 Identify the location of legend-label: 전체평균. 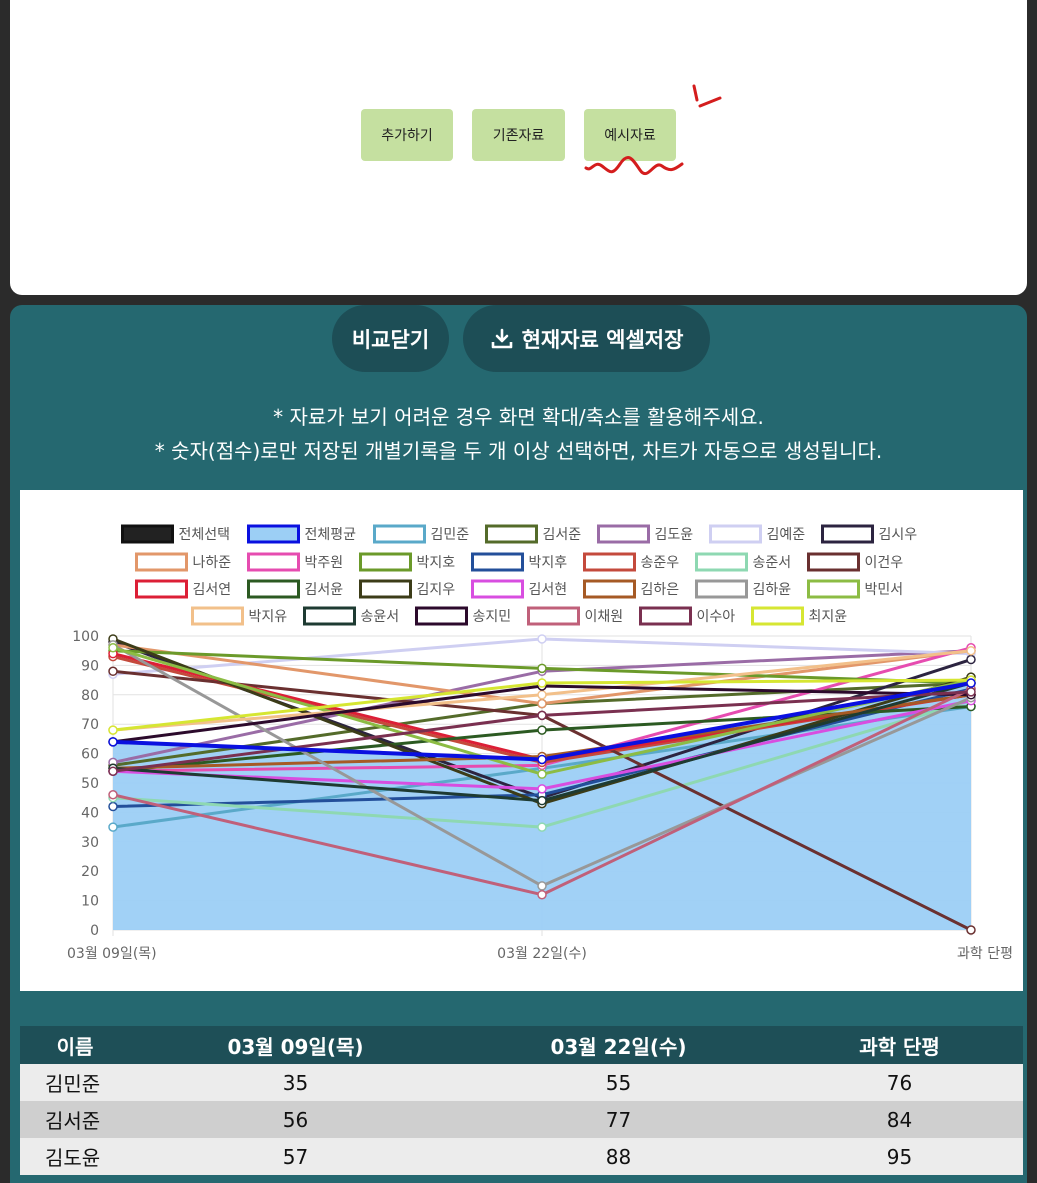
(331, 535).